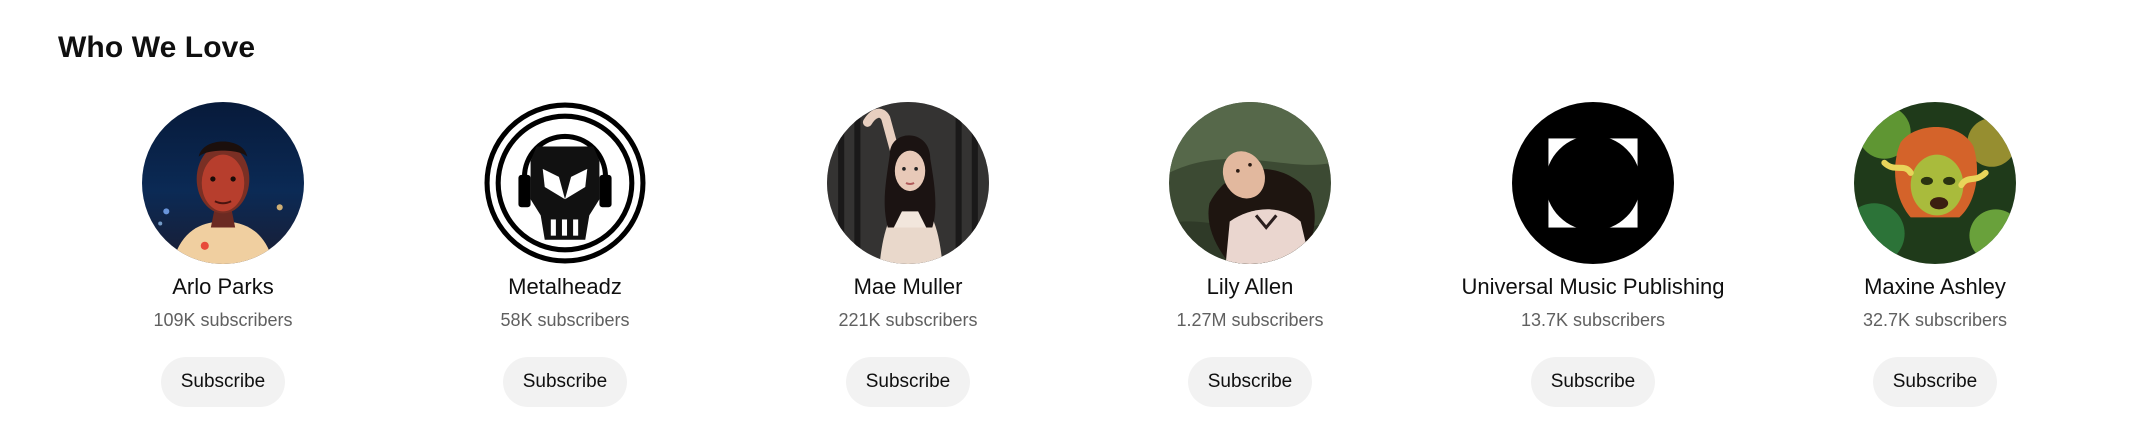  Describe the element at coordinates (223, 320) in the screenshot. I see `subscriber-count: 109K subscribers` at that location.